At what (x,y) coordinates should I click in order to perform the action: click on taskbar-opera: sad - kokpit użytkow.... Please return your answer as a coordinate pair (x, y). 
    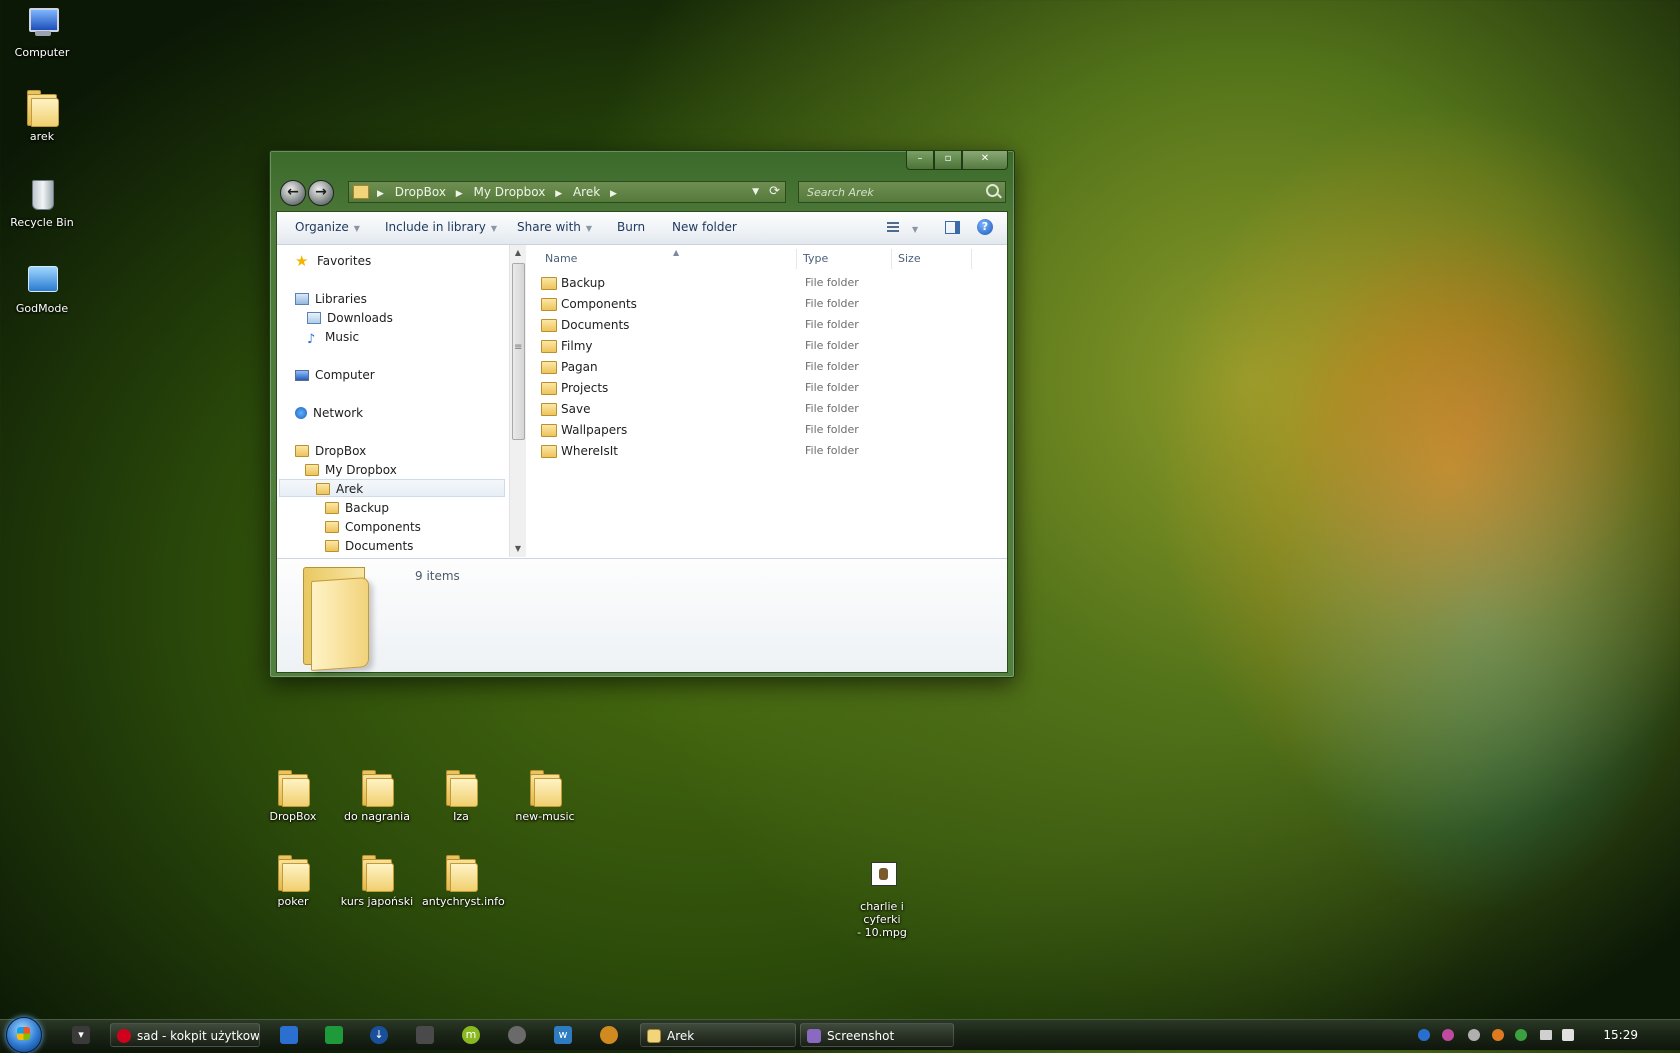
    Looking at the image, I should click on (185, 1035).